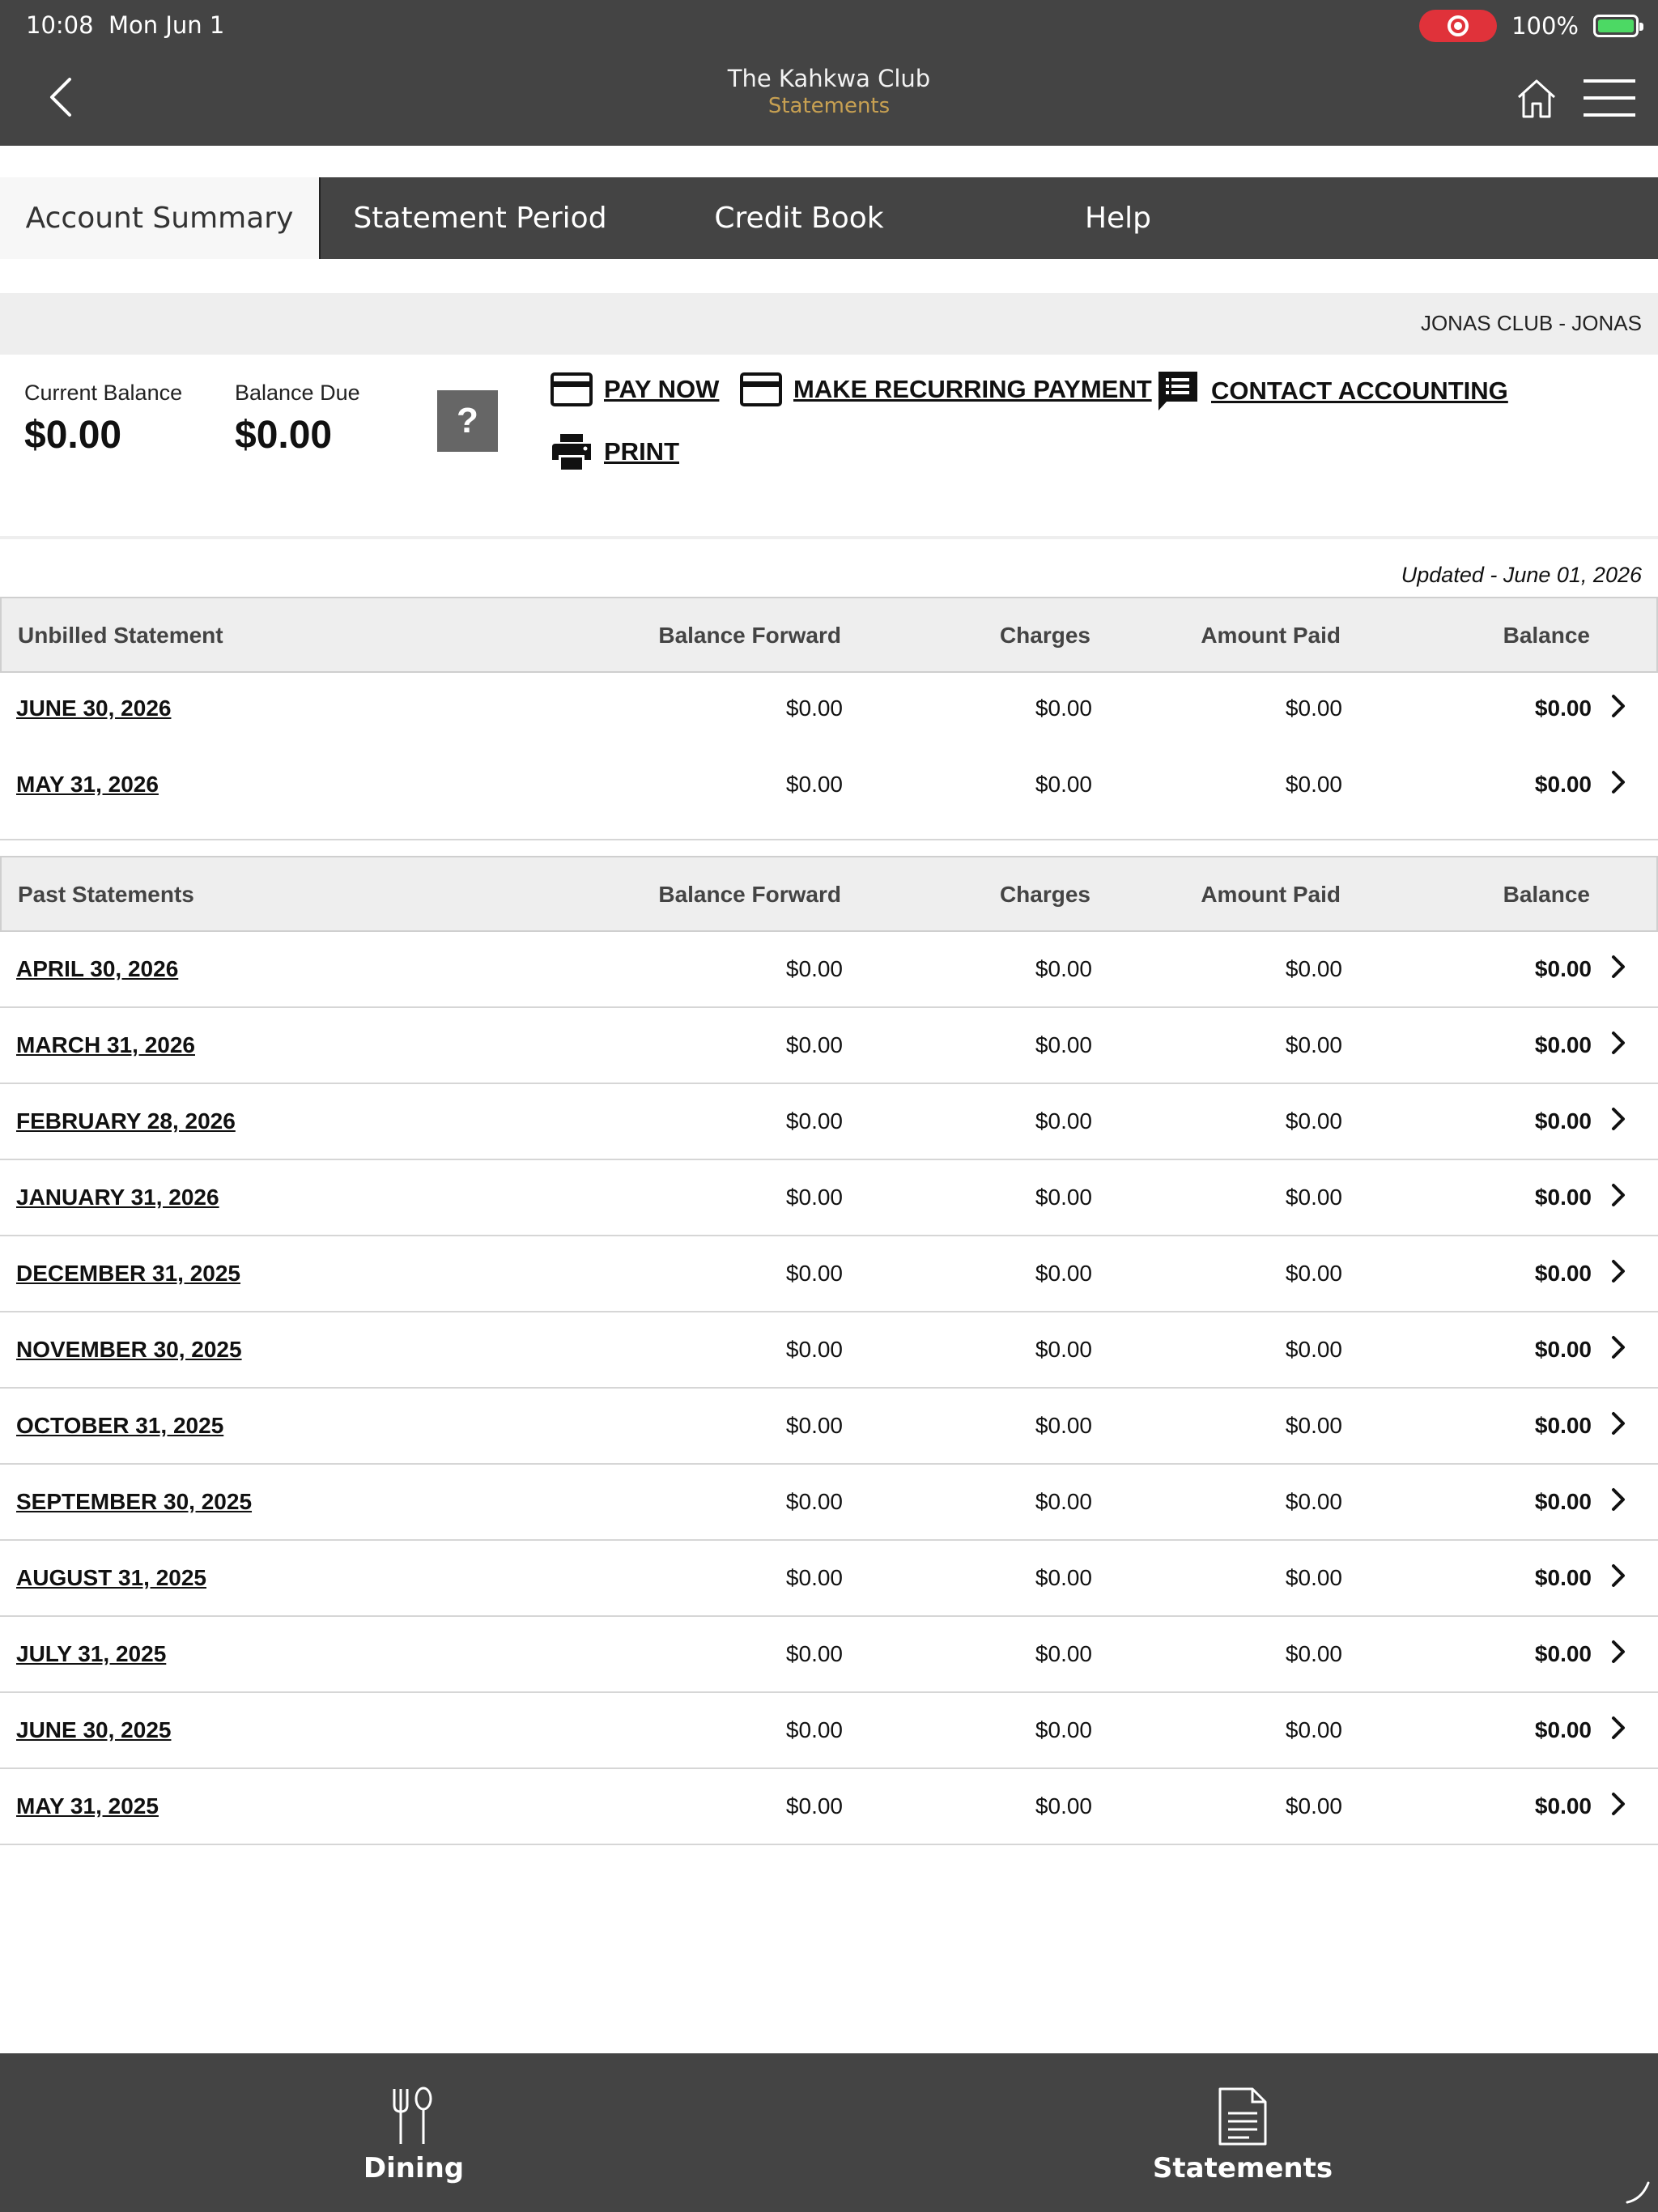 The height and width of the screenshot is (2212, 1658). I want to click on statement-row: AUGUST 31, 2025 $0.00 $0.00 $0.00 $0.00, so click(829, 1579).